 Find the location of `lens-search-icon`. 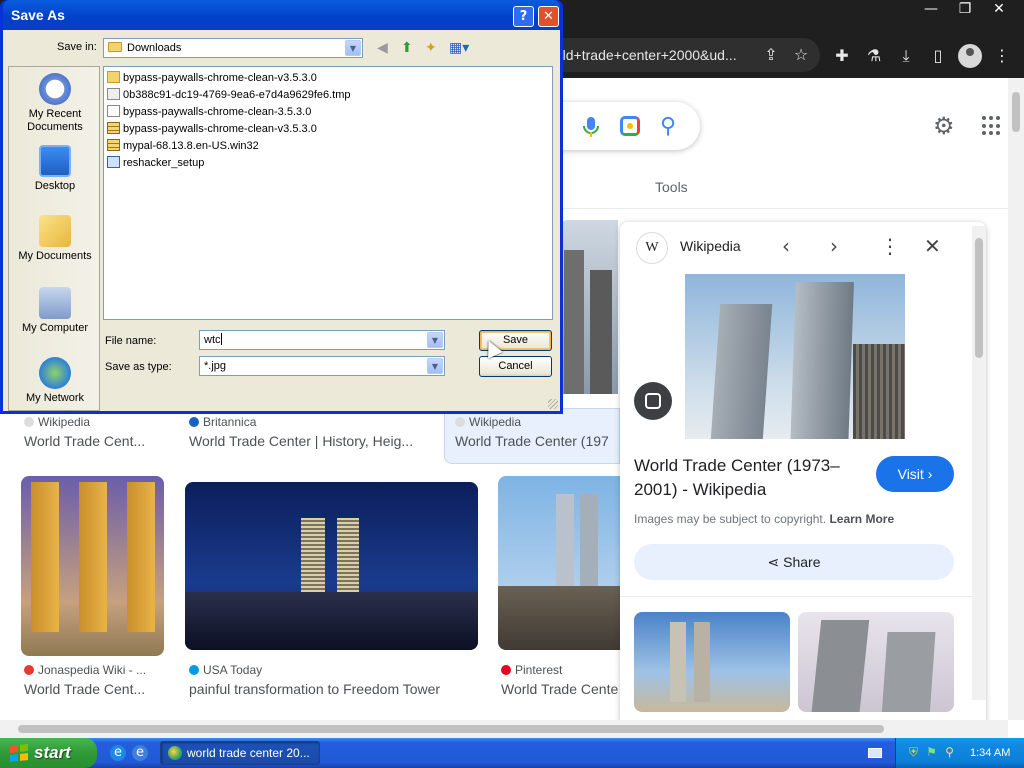

lens-search-icon is located at coordinates (653, 401).